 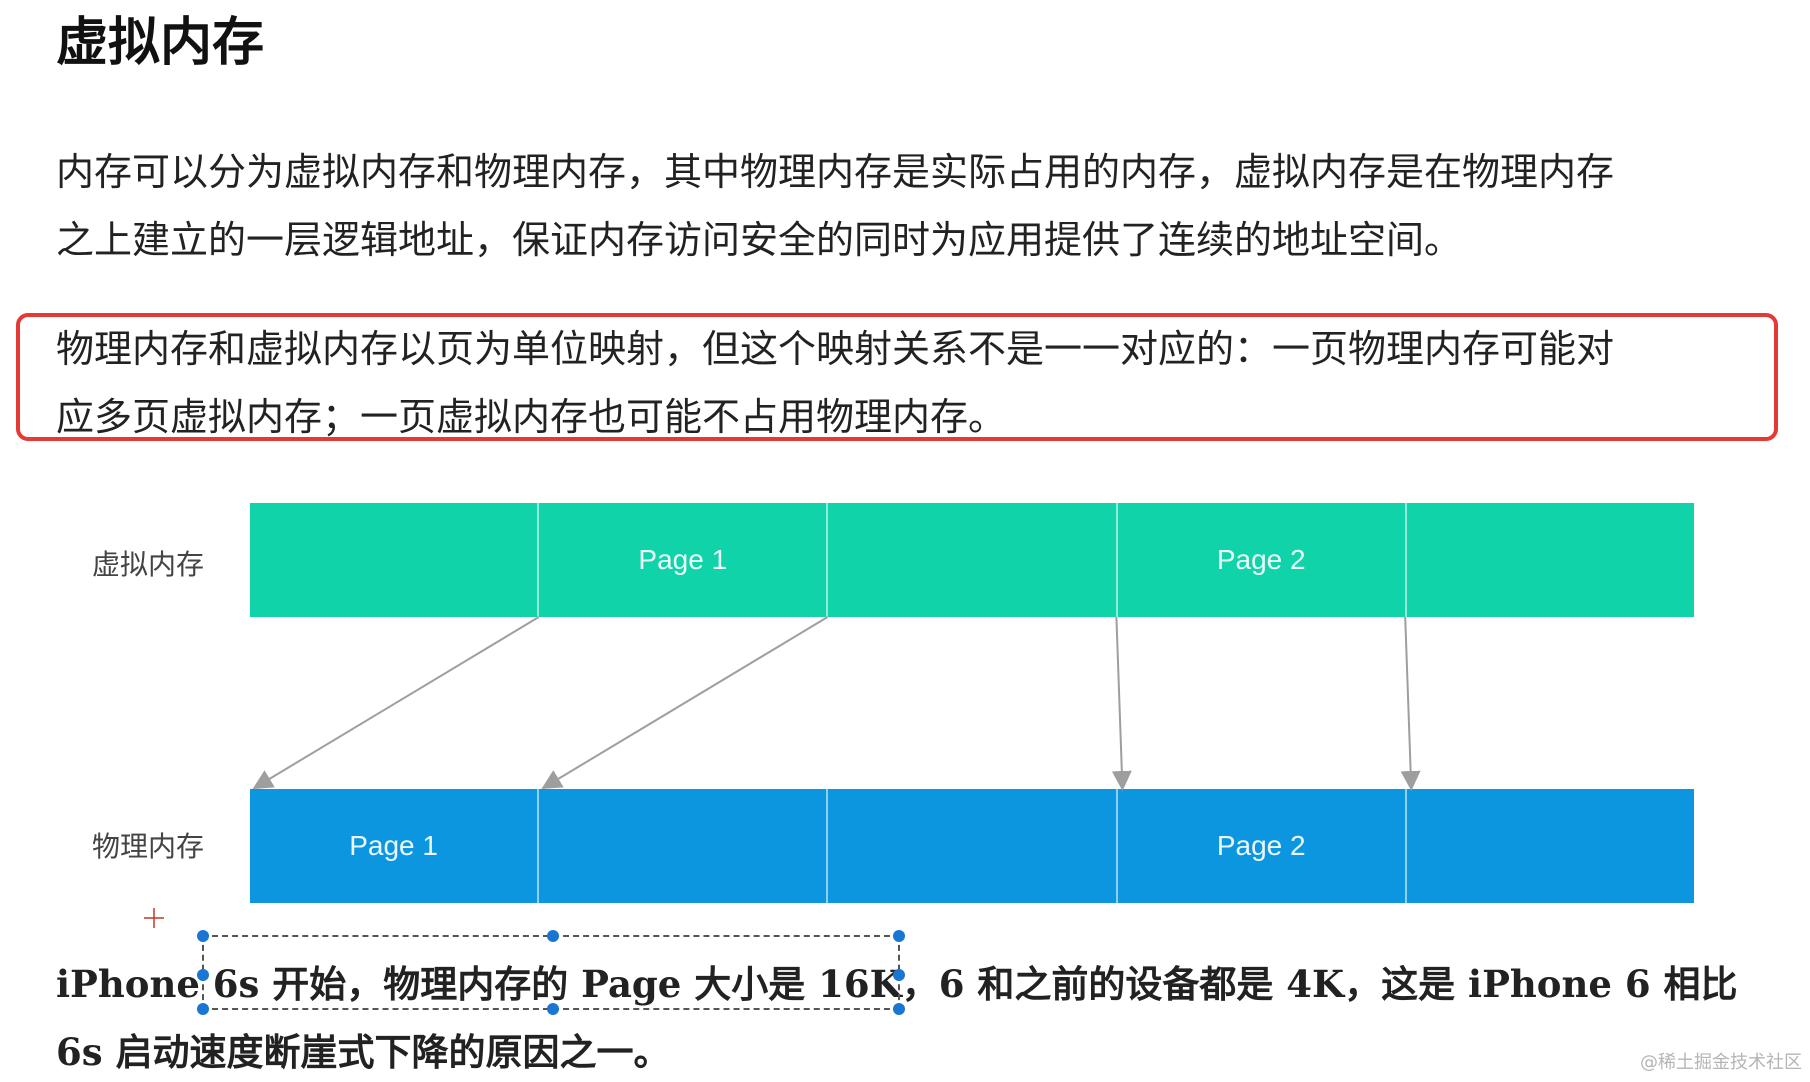 I want to click on watermark: @稀土掘金技术社区, so click(x=1721, y=1062).